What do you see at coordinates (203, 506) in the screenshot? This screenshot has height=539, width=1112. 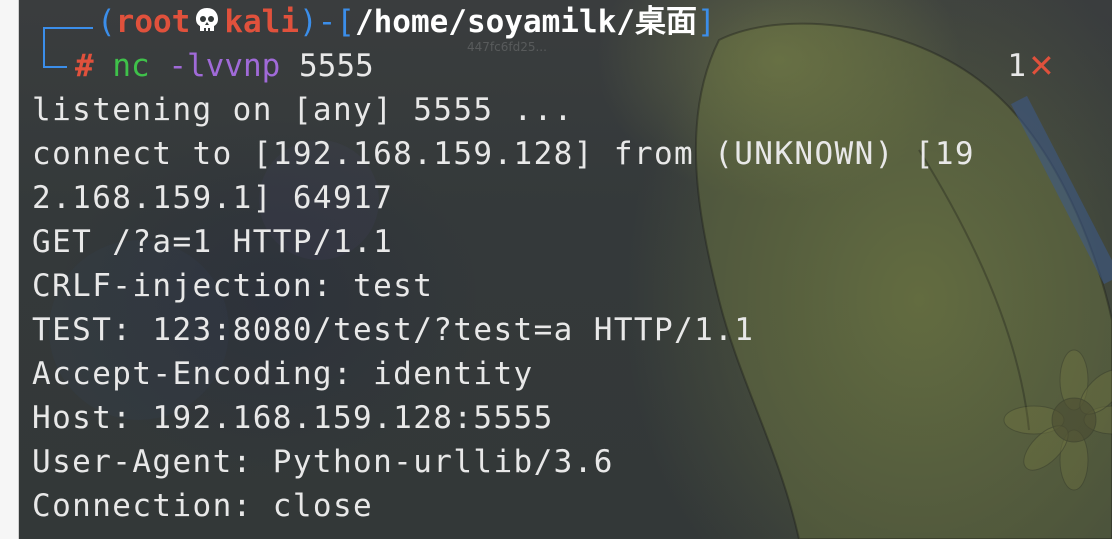 I see `output-line: Connection: close` at bounding box center [203, 506].